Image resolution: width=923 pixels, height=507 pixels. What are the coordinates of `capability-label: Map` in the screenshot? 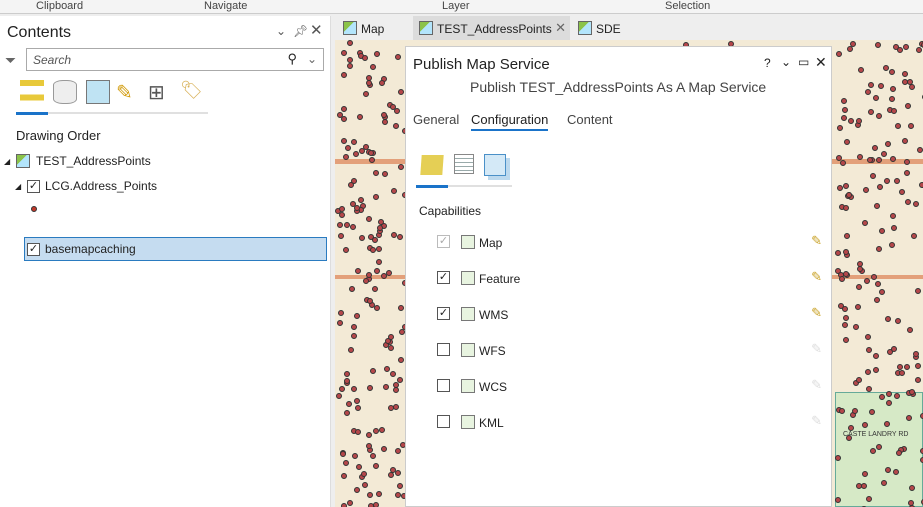 It's located at (491, 243).